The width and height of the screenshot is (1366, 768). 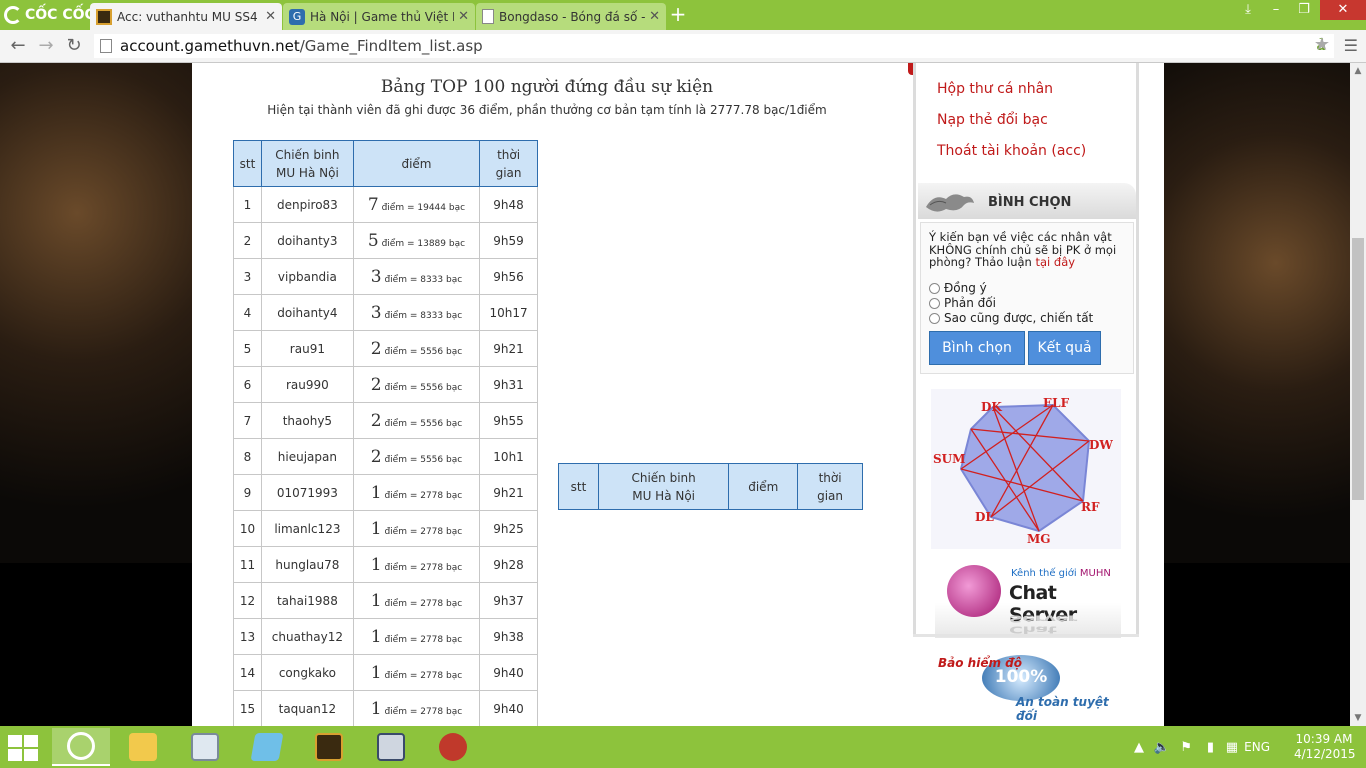 What do you see at coordinates (992, 120) in the screenshot?
I see `link-topup: Nạp thẻ đổi bạc` at bounding box center [992, 120].